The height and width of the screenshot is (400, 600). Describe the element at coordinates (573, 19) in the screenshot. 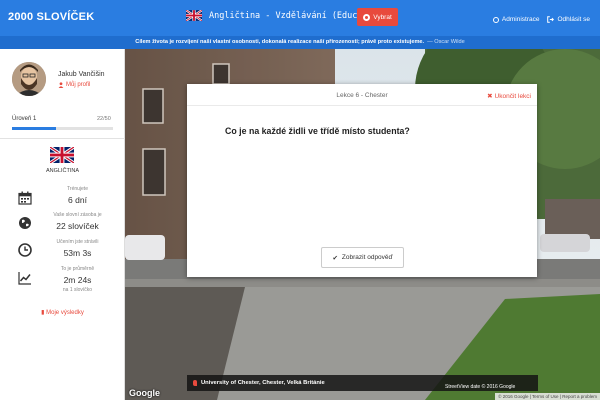

I see `logout-label: Odhlásit se` at that location.